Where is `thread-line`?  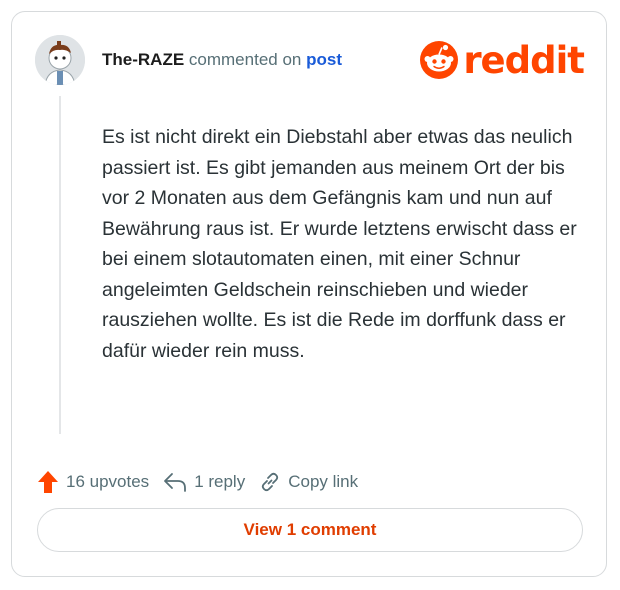
thread-line is located at coordinates (60, 265).